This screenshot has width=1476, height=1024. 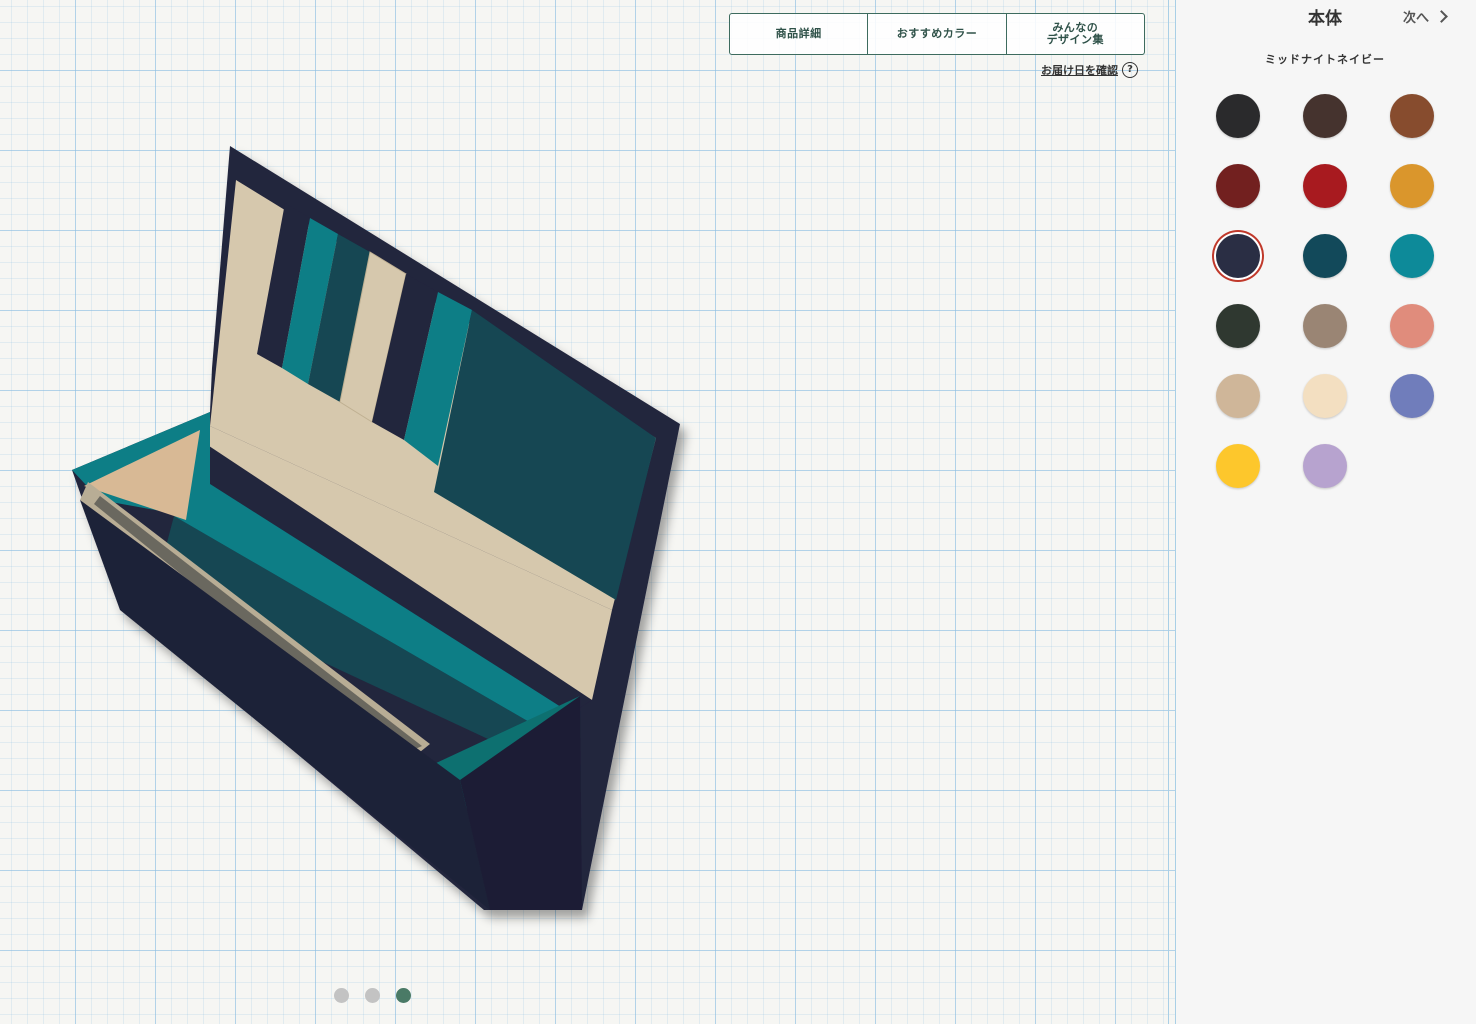 I want to click on color-swatch-grid, so click(x=1325, y=291).